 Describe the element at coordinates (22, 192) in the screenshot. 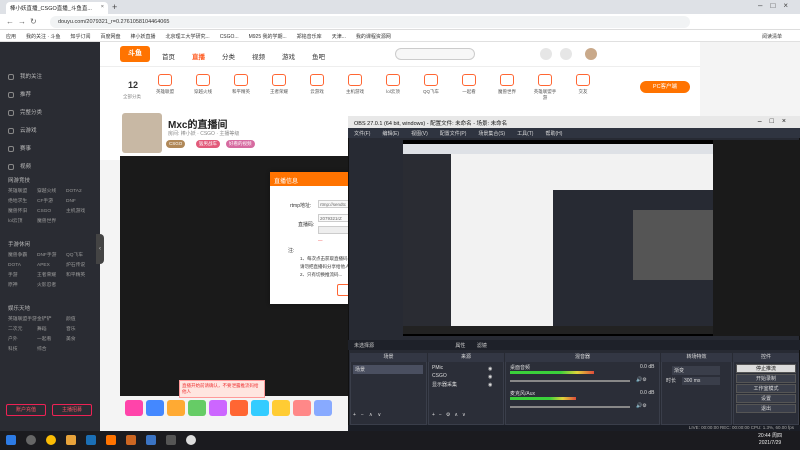

I see `sidebar-grid-item: 英雄联盟` at that location.